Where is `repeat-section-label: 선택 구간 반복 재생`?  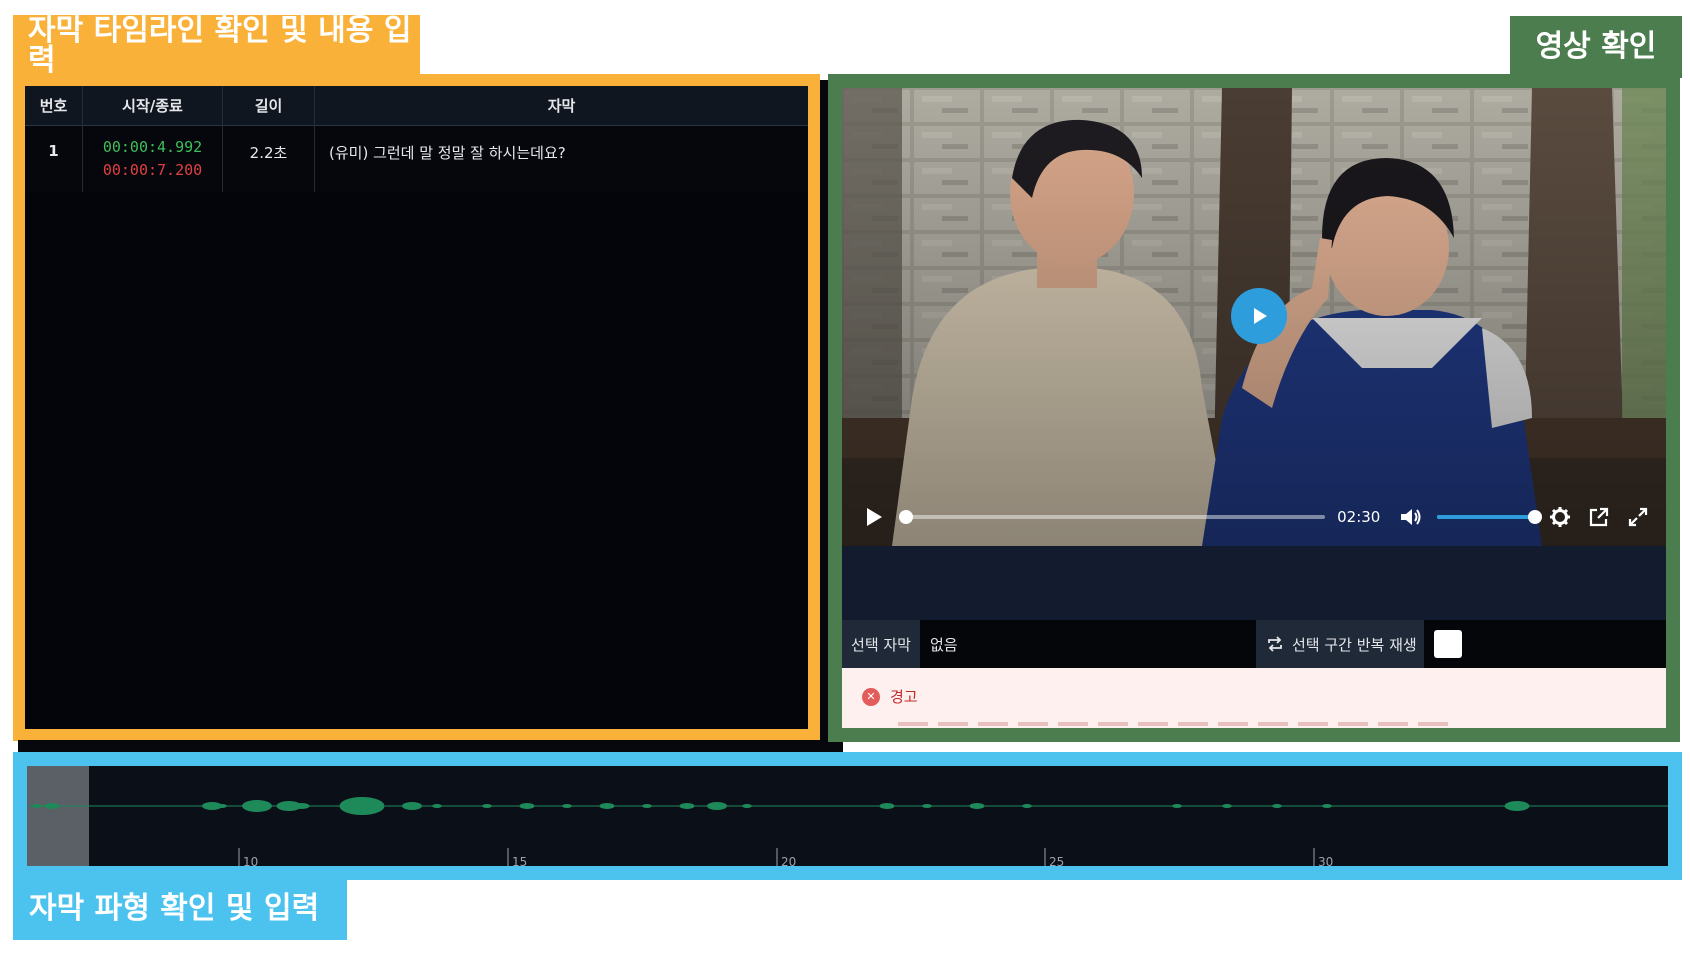
repeat-section-label: 선택 구간 반복 재생 is located at coordinates (1354, 644).